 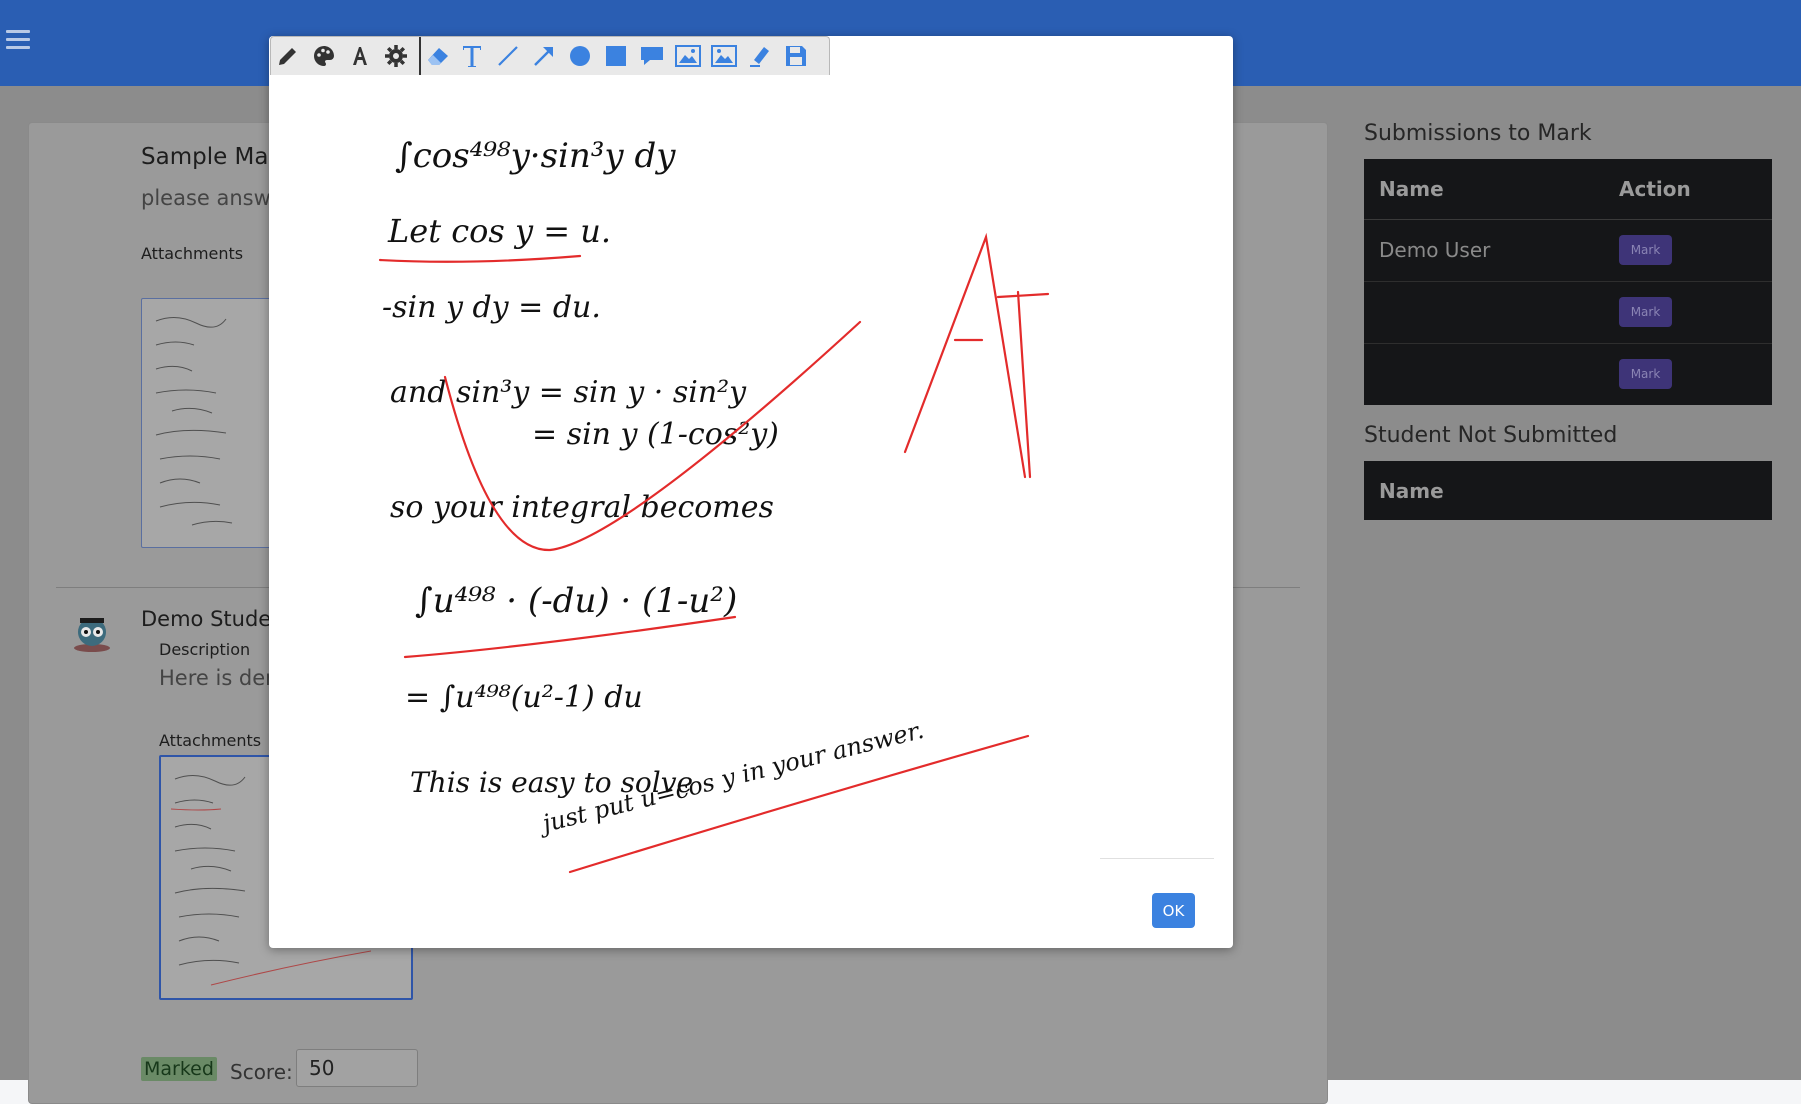 I want to click on handwriting-line-3: -sin y dy = du., so click(x=491, y=307).